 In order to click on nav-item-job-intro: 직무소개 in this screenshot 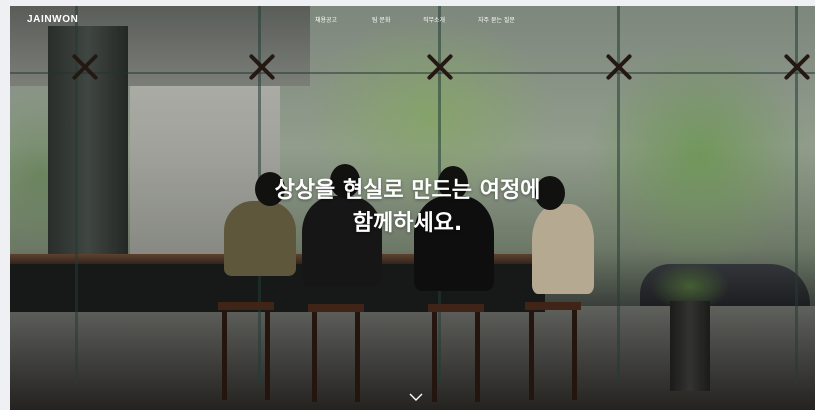, I will do `click(434, 19)`.